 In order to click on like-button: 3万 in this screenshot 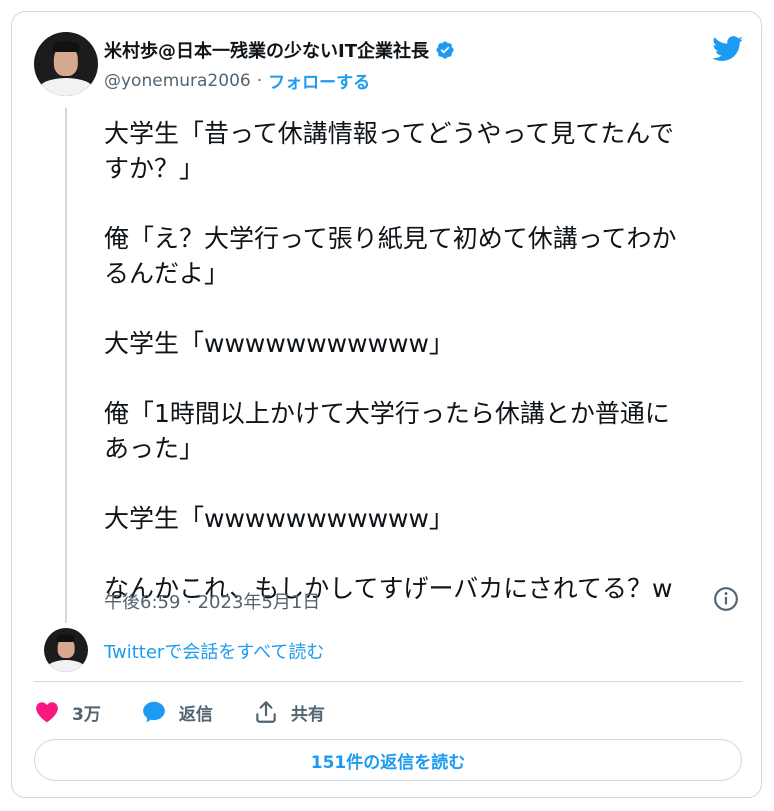, I will do `click(67, 712)`.